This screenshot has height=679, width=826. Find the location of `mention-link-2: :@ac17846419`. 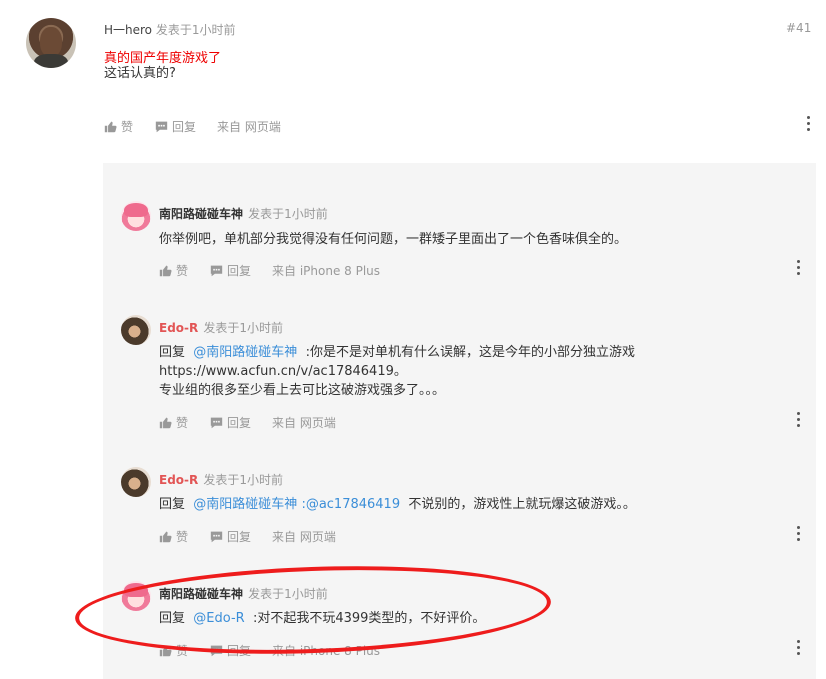

mention-link-2: :@ac17846419 is located at coordinates (350, 504).